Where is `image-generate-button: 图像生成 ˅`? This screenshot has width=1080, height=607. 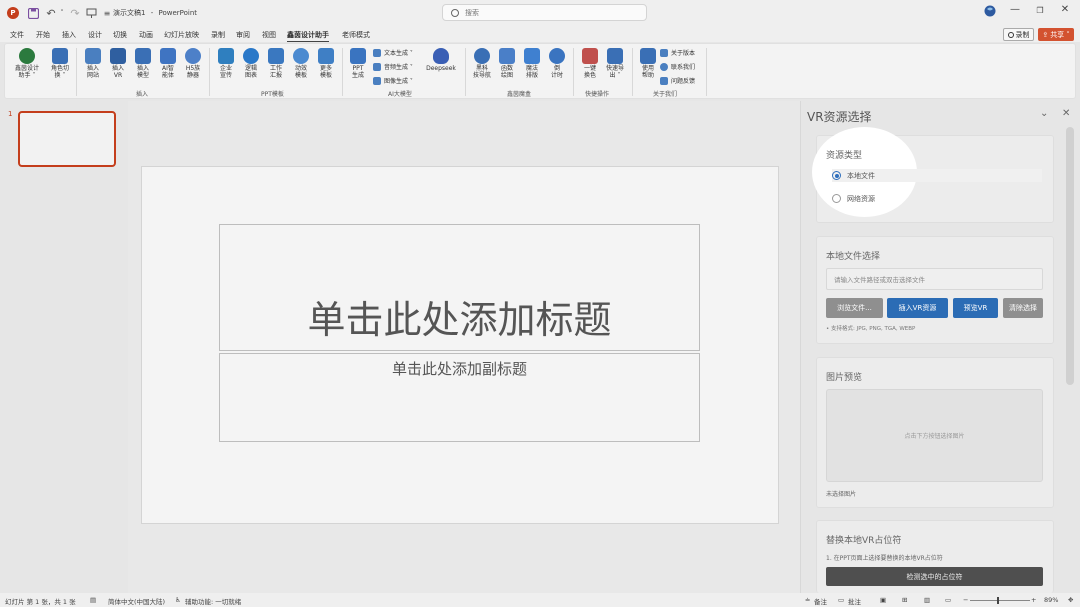 image-generate-button: 图像生成 ˅ is located at coordinates (393, 80).